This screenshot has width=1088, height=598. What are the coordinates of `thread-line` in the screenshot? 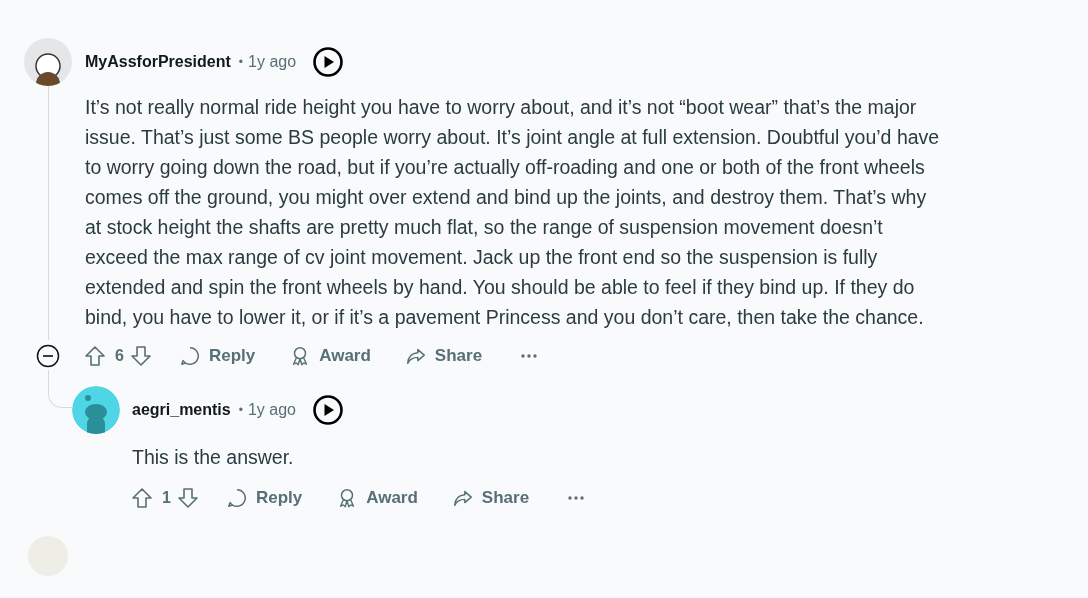 It's located at (60, 389).